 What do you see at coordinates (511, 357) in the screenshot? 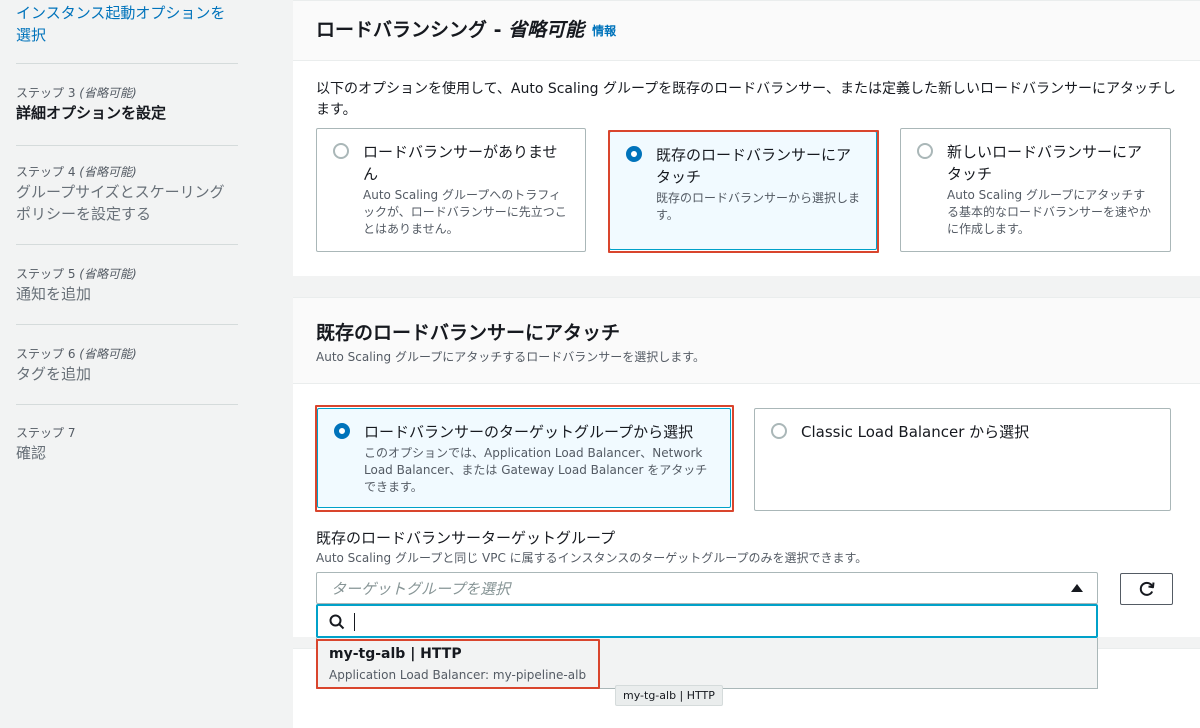
I see `attach-section-description: Auto Scaling グループにアタッチするロードバランサーを選択します。` at bounding box center [511, 357].